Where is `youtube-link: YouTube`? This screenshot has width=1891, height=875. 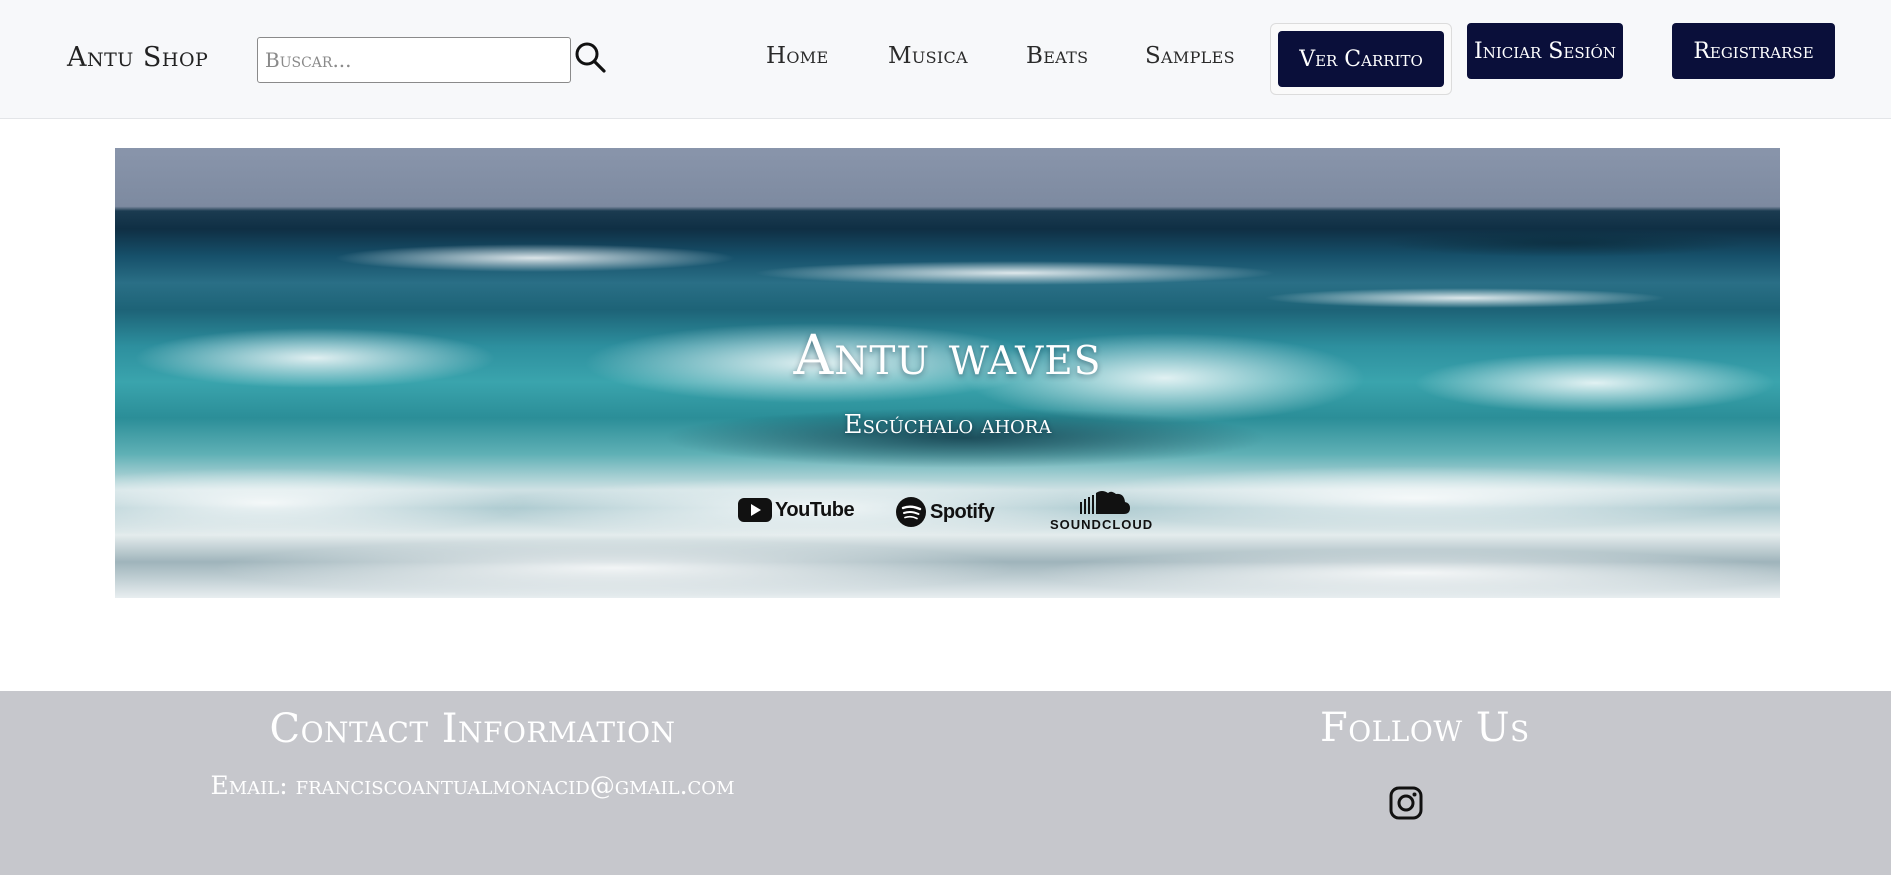
youtube-link: YouTube is located at coordinates (796, 510).